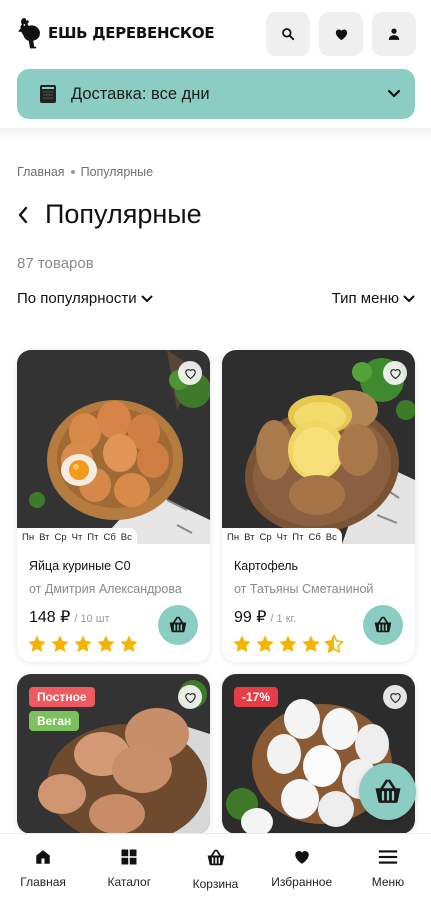 The width and height of the screenshot is (431, 900). Describe the element at coordinates (266, 566) in the screenshot. I see `product-name: Картофель` at that location.